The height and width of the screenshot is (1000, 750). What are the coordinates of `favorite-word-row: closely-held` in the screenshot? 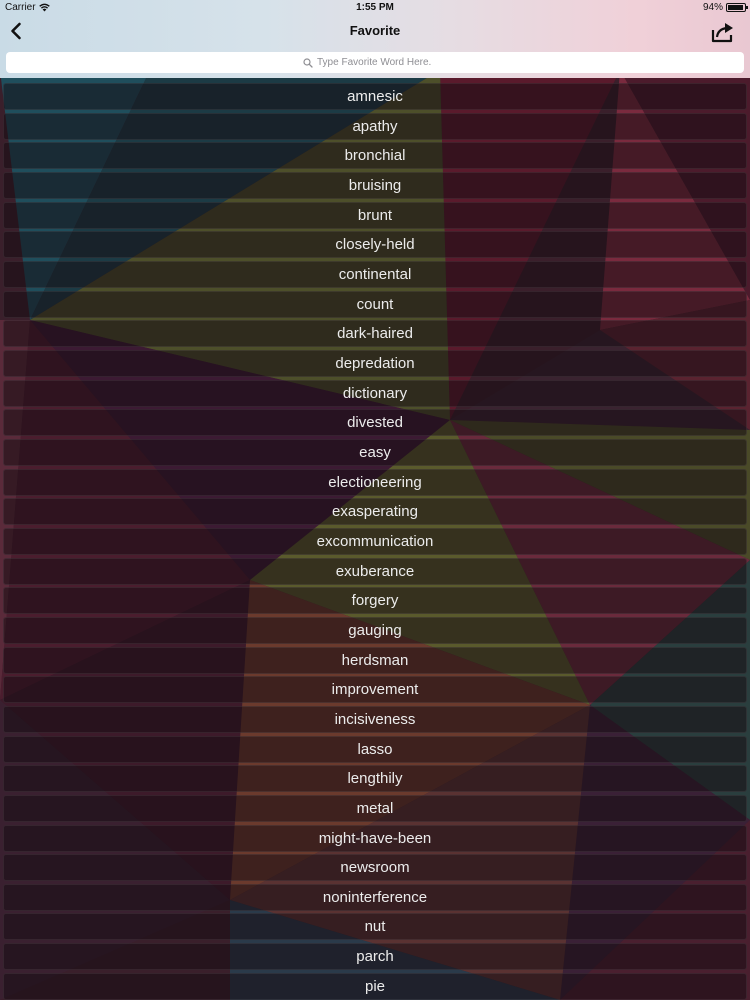 It's located at (375, 245).